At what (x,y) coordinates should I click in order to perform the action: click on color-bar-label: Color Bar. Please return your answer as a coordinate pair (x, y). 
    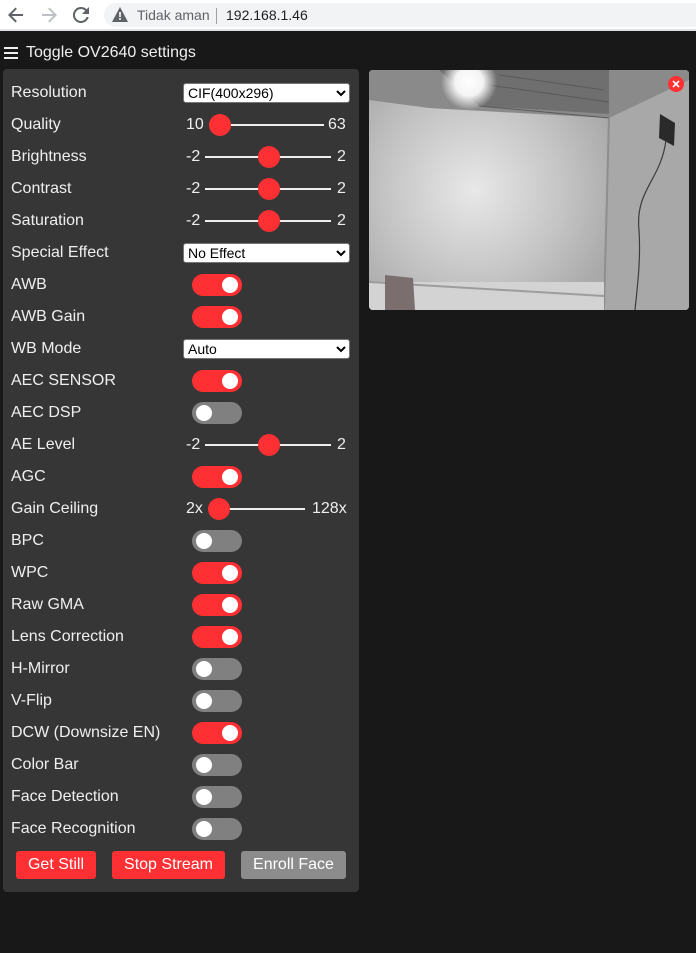
    Looking at the image, I should click on (45, 764).